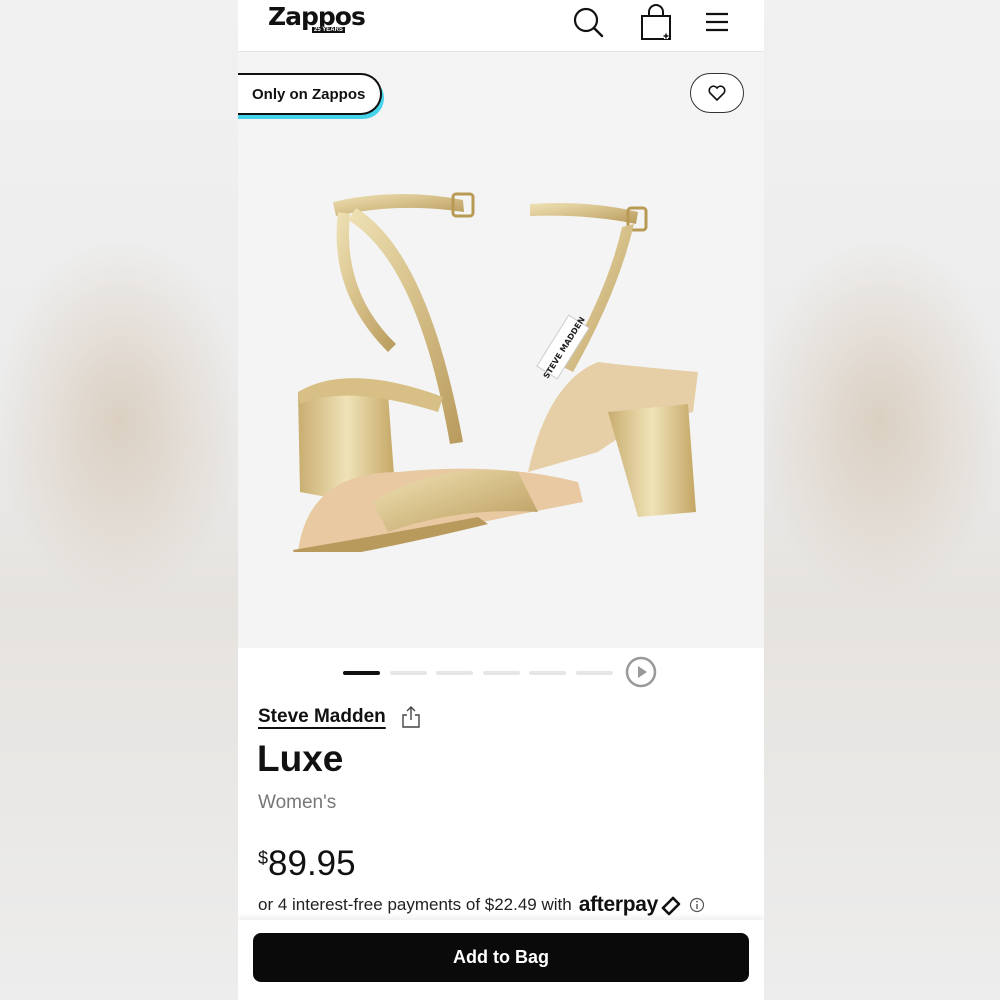  I want to click on brand-row: Steve Madden, so click(340, 717).